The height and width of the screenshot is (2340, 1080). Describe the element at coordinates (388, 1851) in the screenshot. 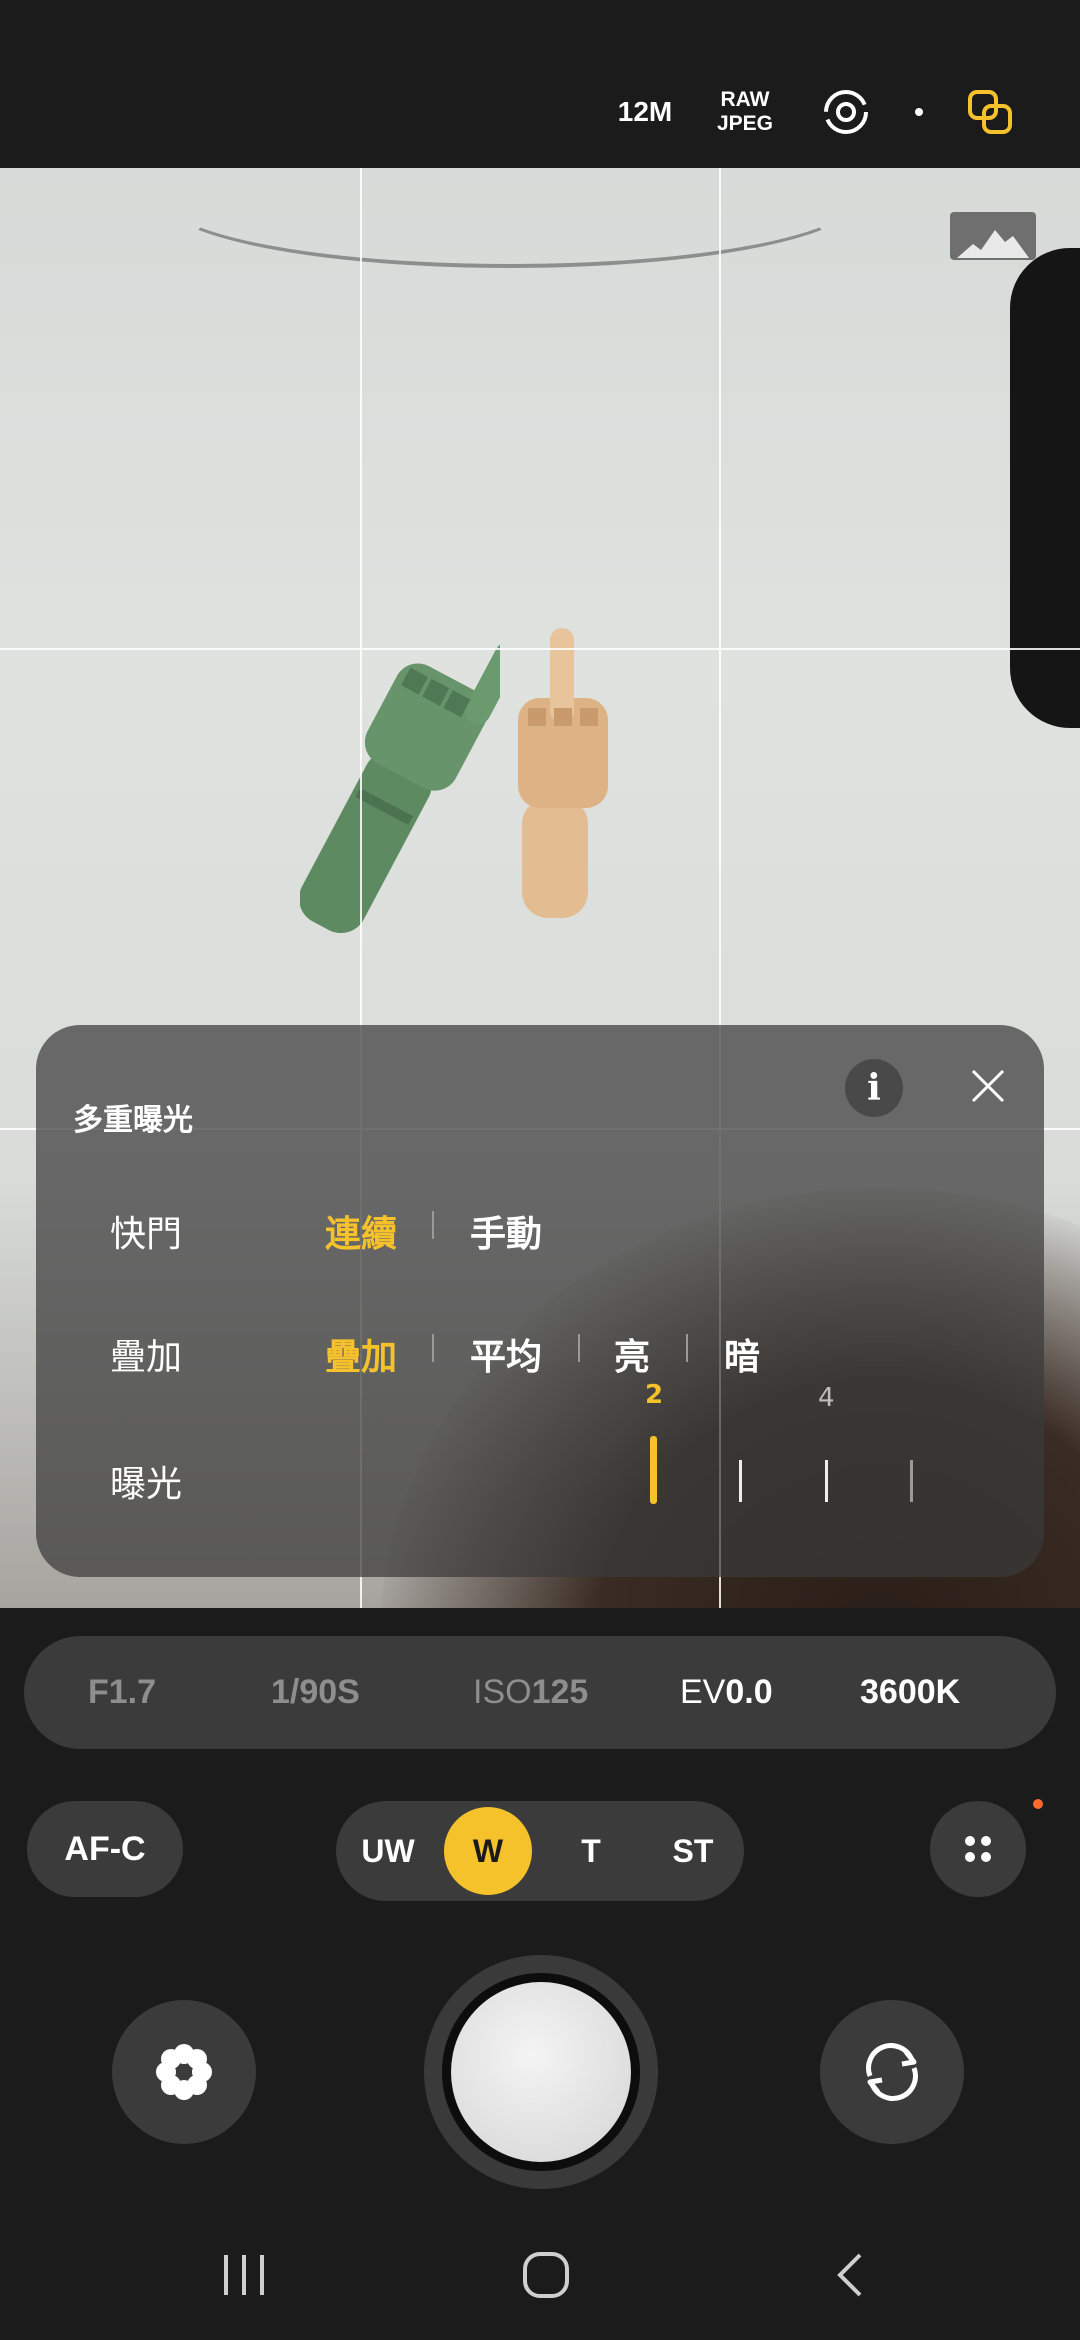

I see `lens-uw-button: UW` at that location.